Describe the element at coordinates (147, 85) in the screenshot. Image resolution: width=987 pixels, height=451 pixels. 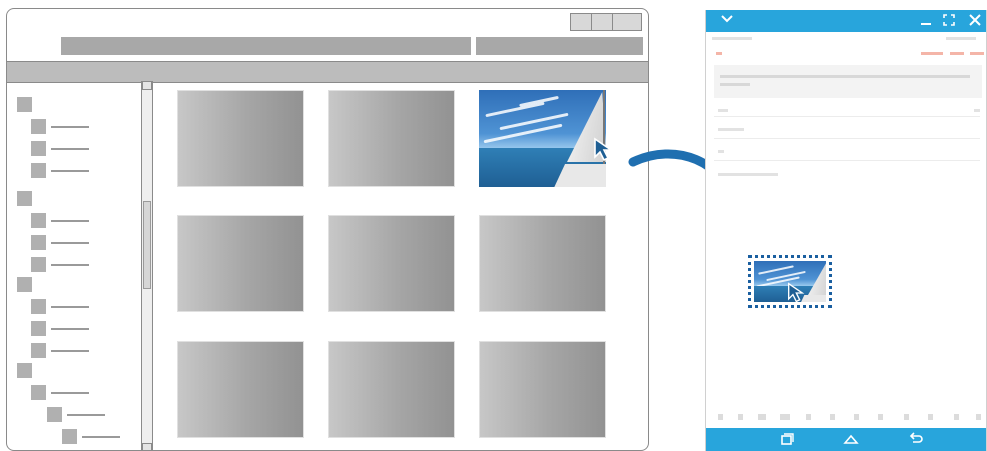
I see `scroll-up-icon` at that location.